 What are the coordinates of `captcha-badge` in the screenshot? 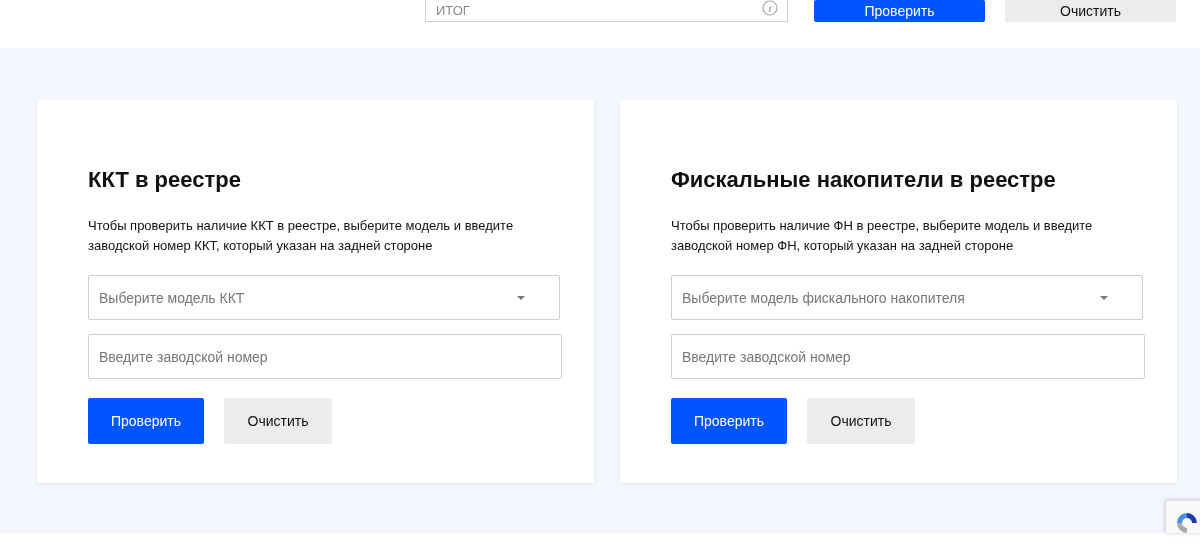 It's located at (1182, 516).